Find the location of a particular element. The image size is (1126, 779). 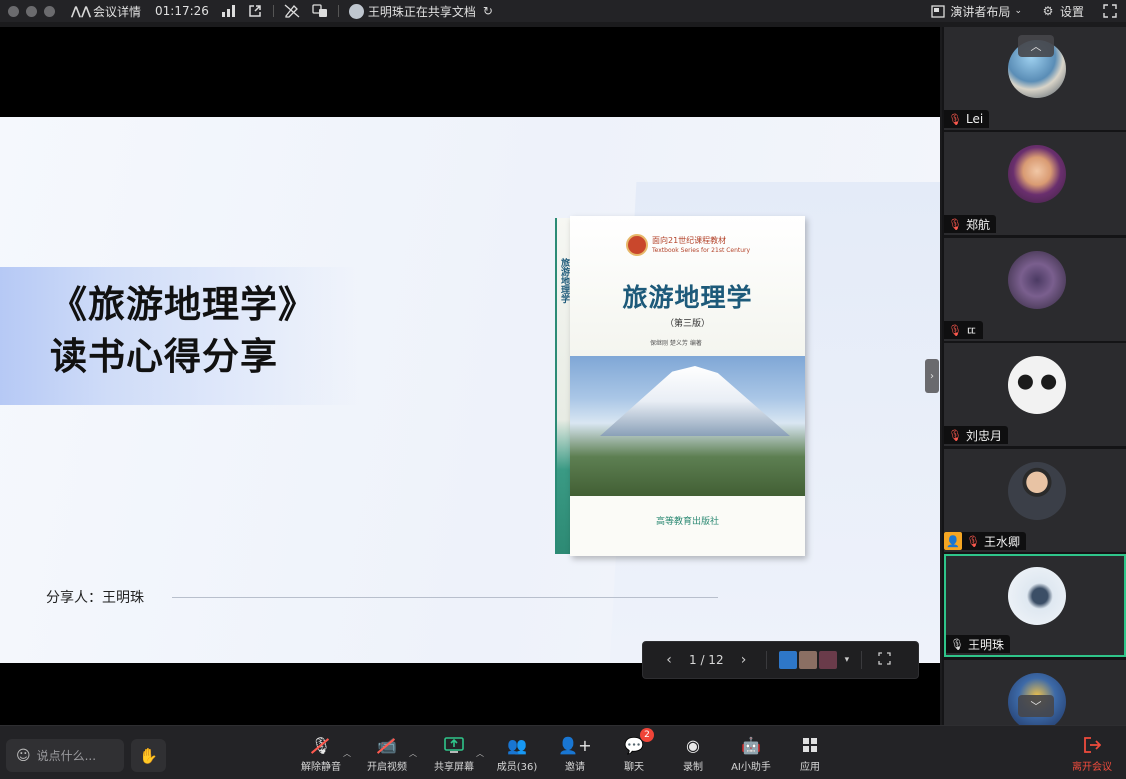

start-video-label: 开启视频 is located at coordinates (387, 767).